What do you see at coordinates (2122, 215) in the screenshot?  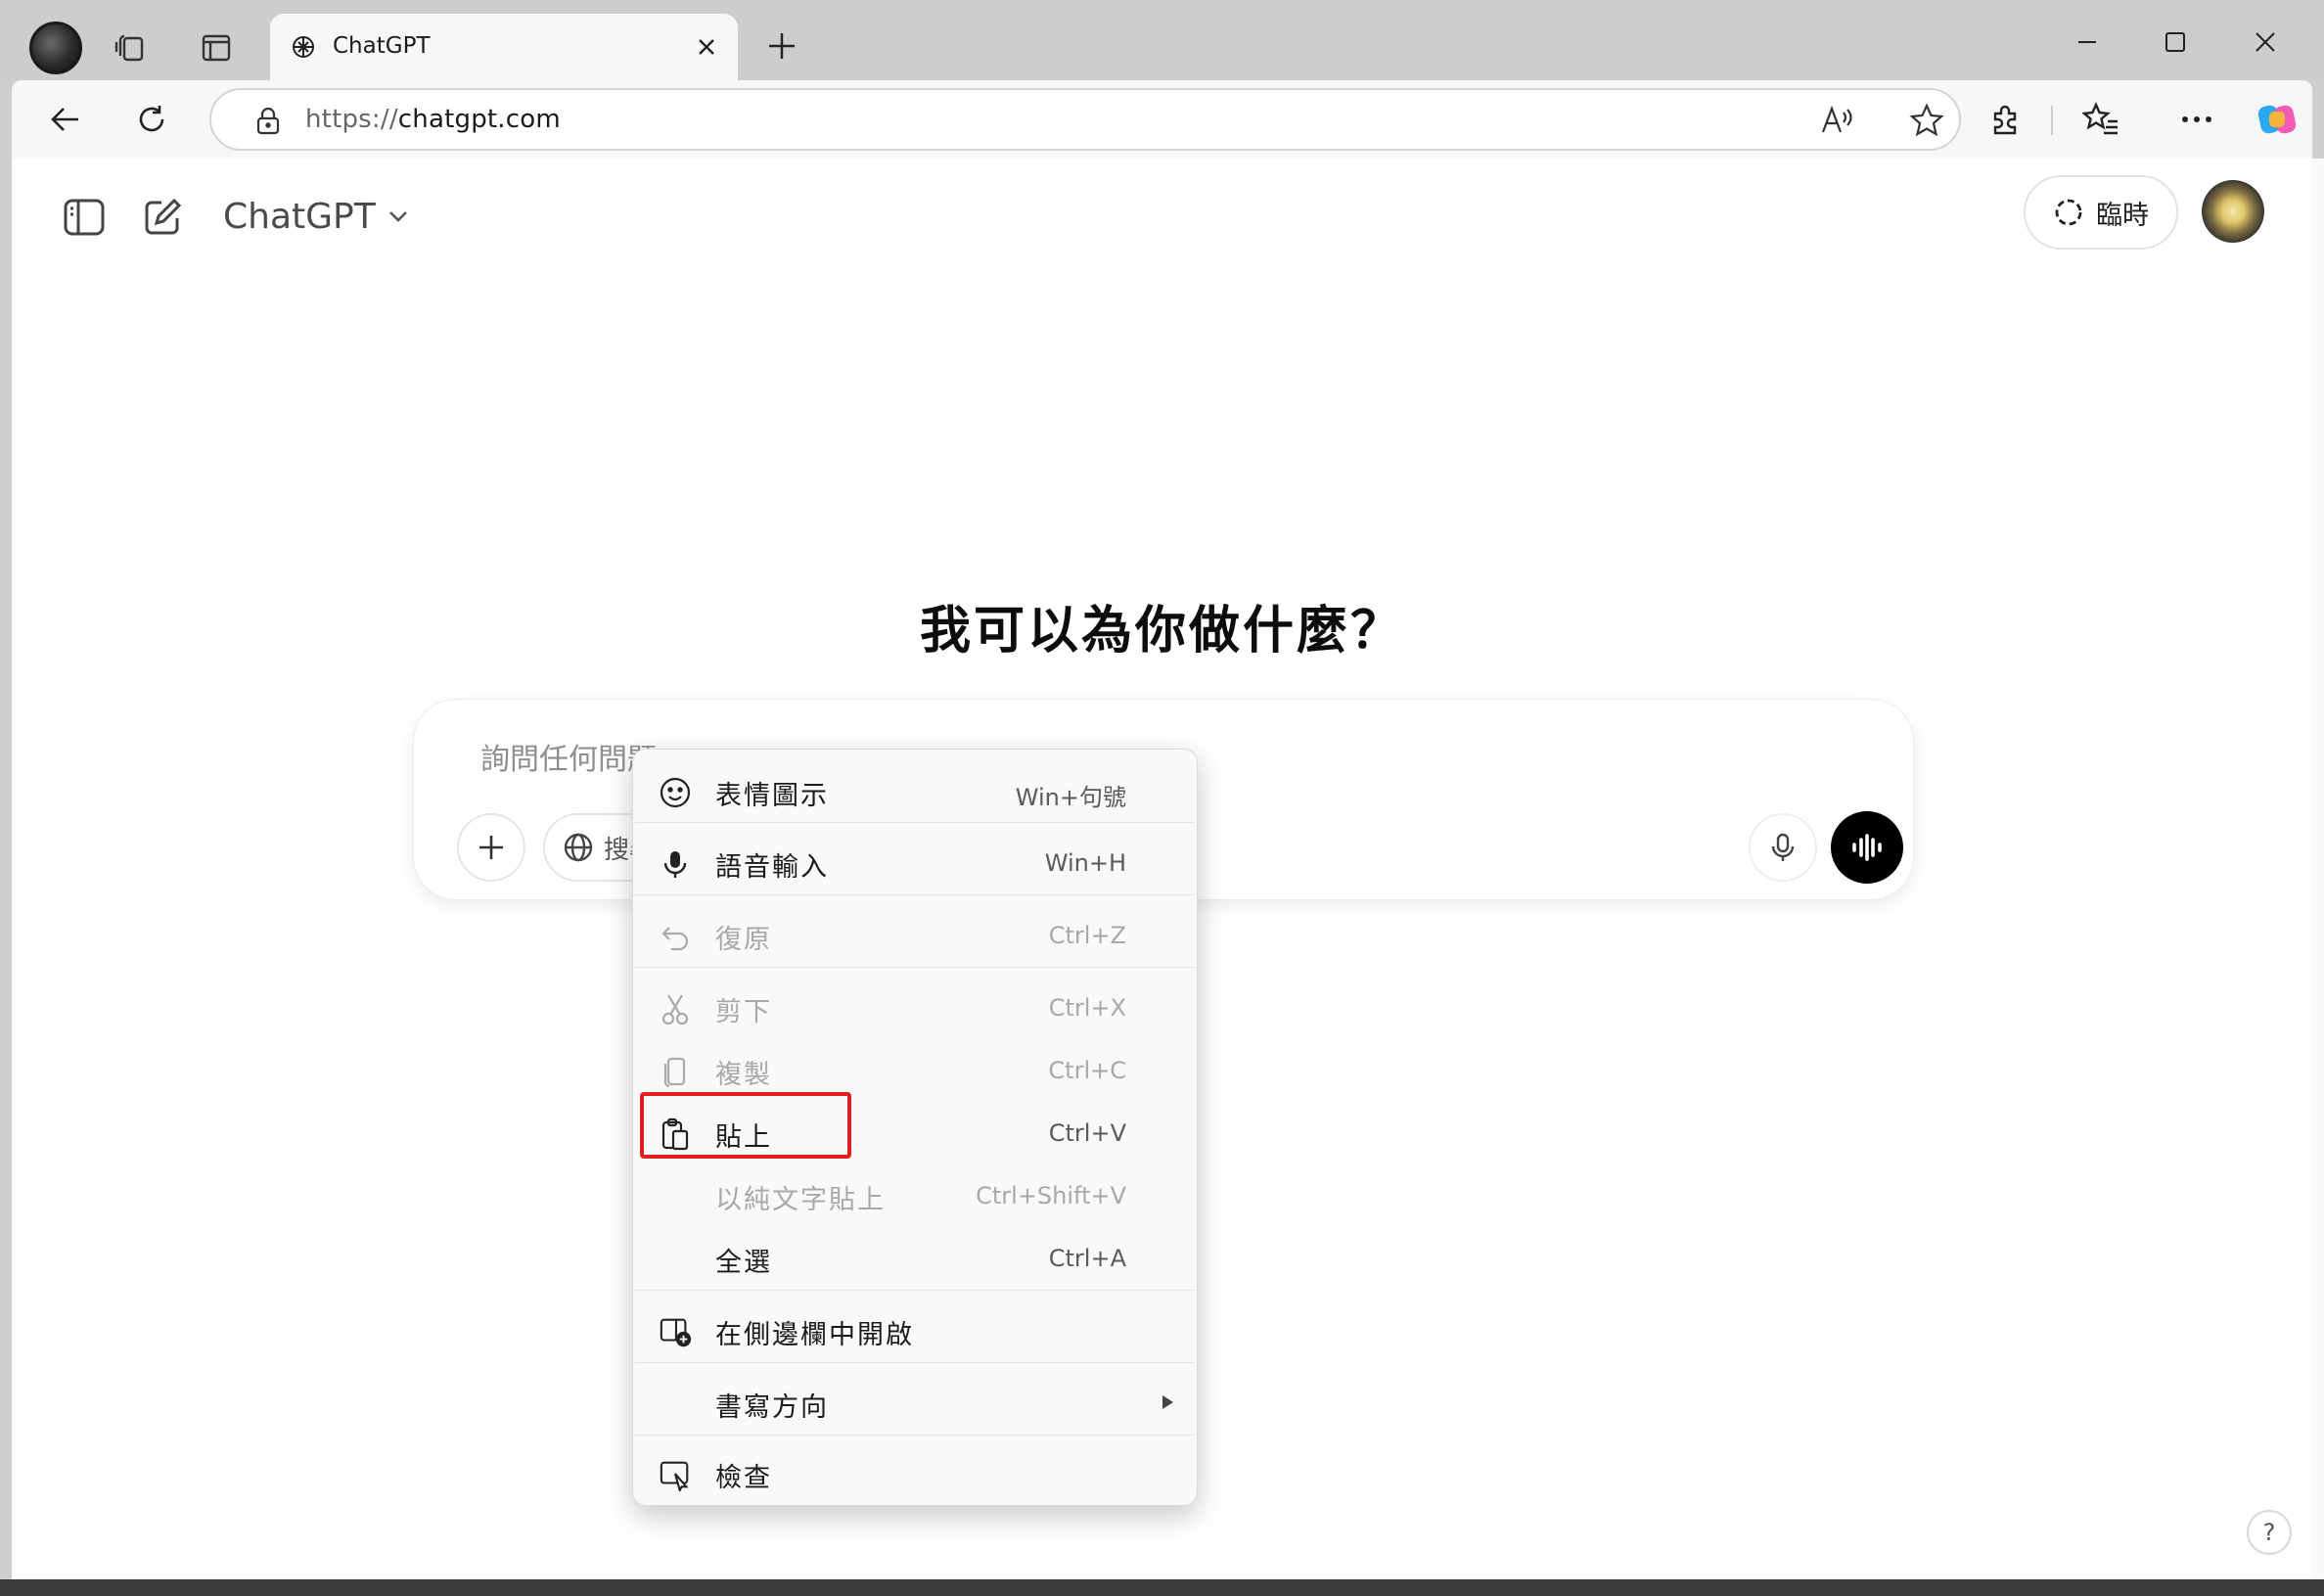 I see `temporary-chat-label: 臨時` at bounding box center [2122, 215].